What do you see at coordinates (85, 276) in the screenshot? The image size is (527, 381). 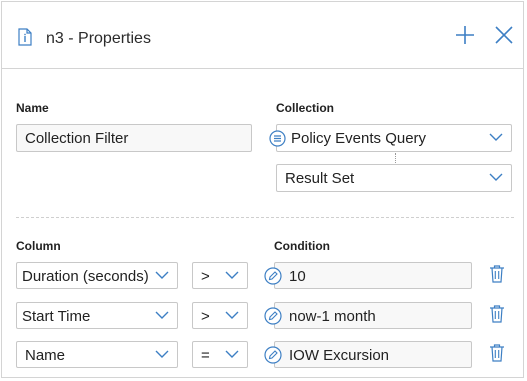 I see `row-column-value: Duration (seconds)` at bounding box center [85, 276].